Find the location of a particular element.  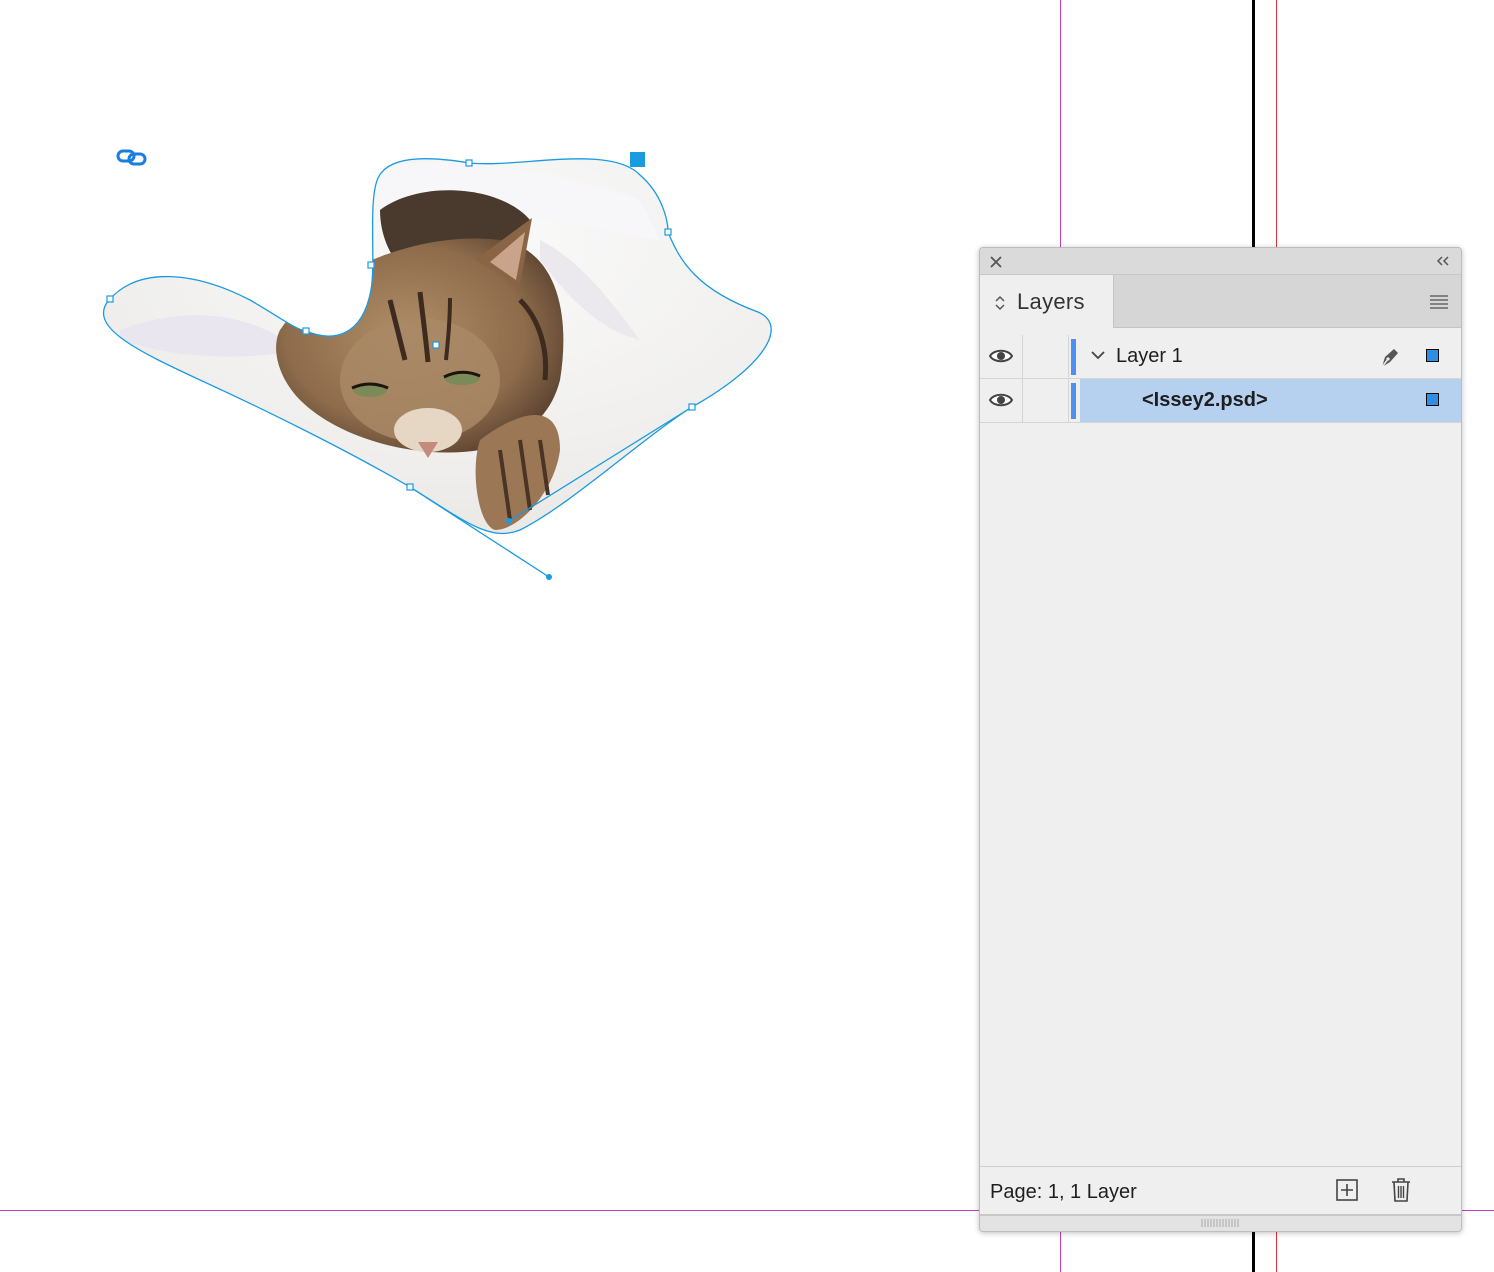

frame-handle is located at coordinates (637, 159).